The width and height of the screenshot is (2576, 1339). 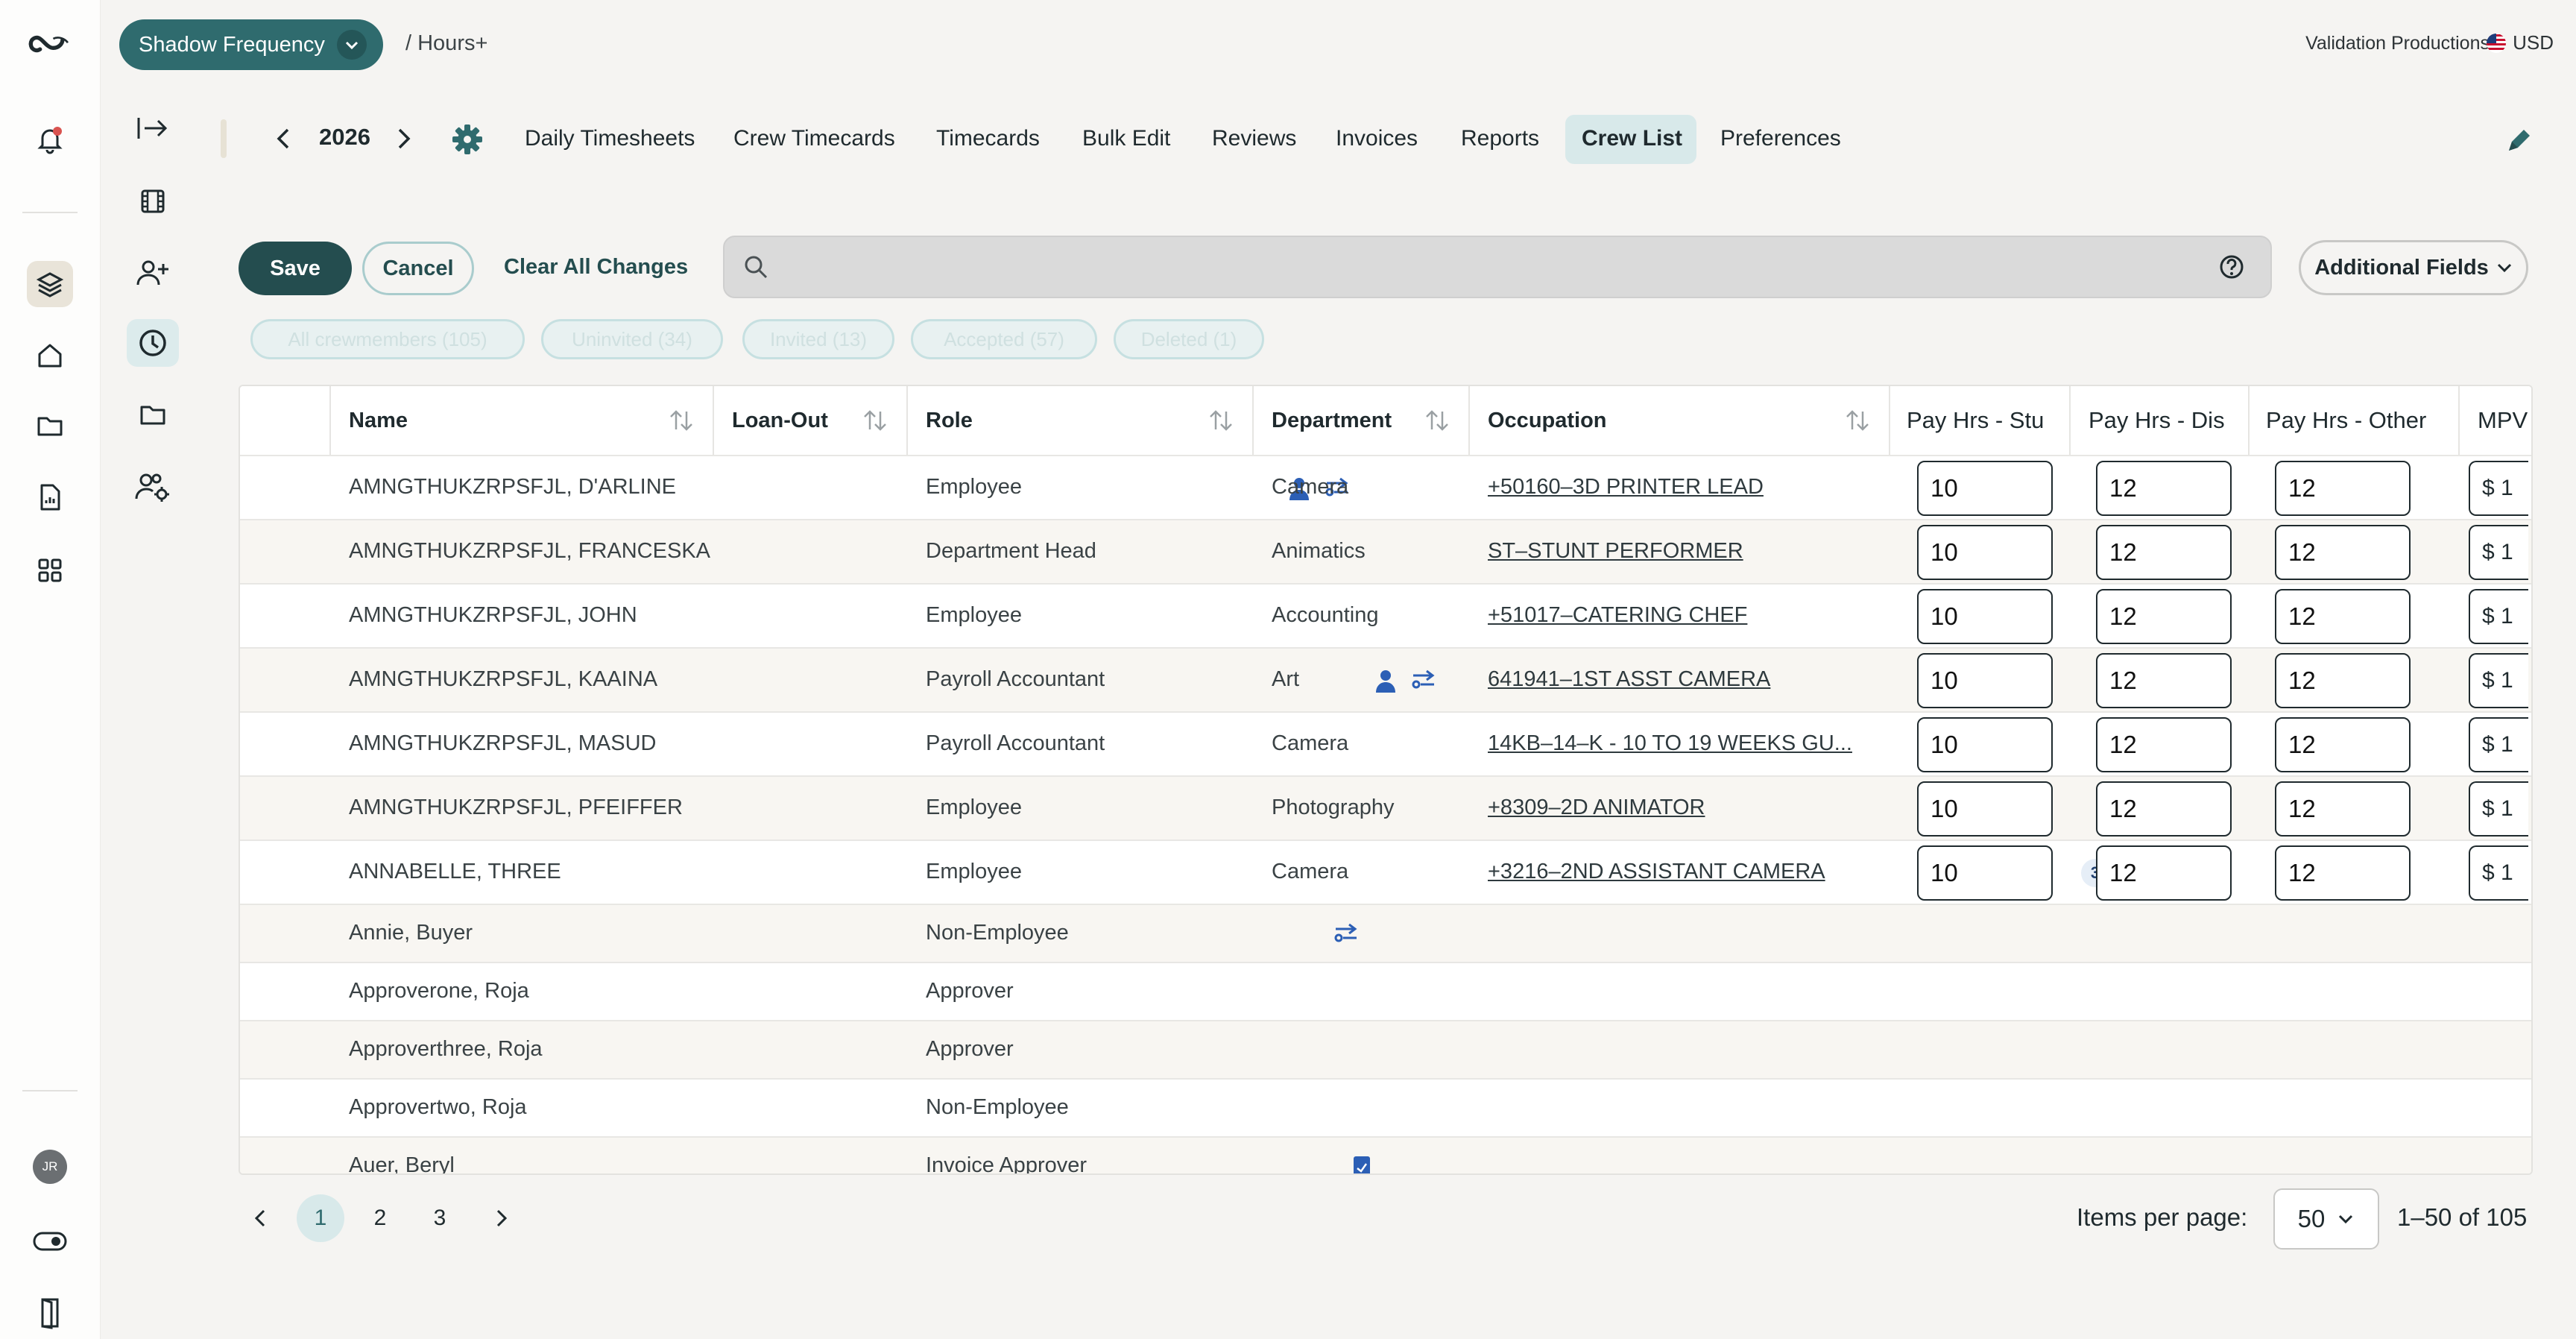 What do you see at coordinates (446, 43) in the screenshot?
I see `breadcrumb: / Hours+` at bounding box center [446, 43].